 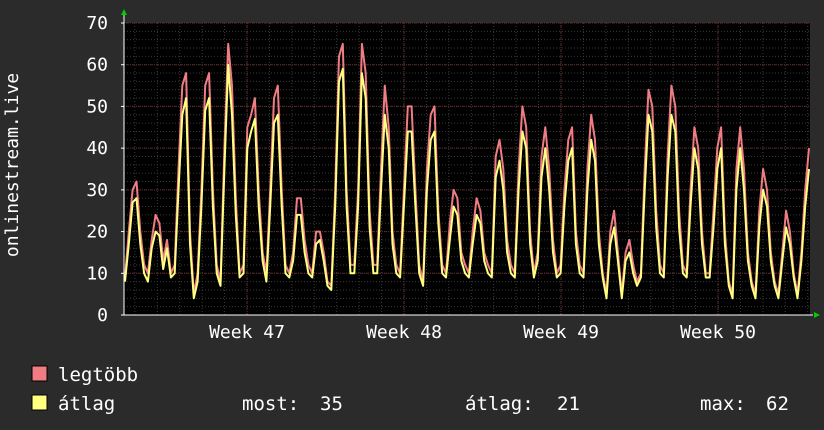 I want to click on y-axis-arrow, so click(x=124, y=12).